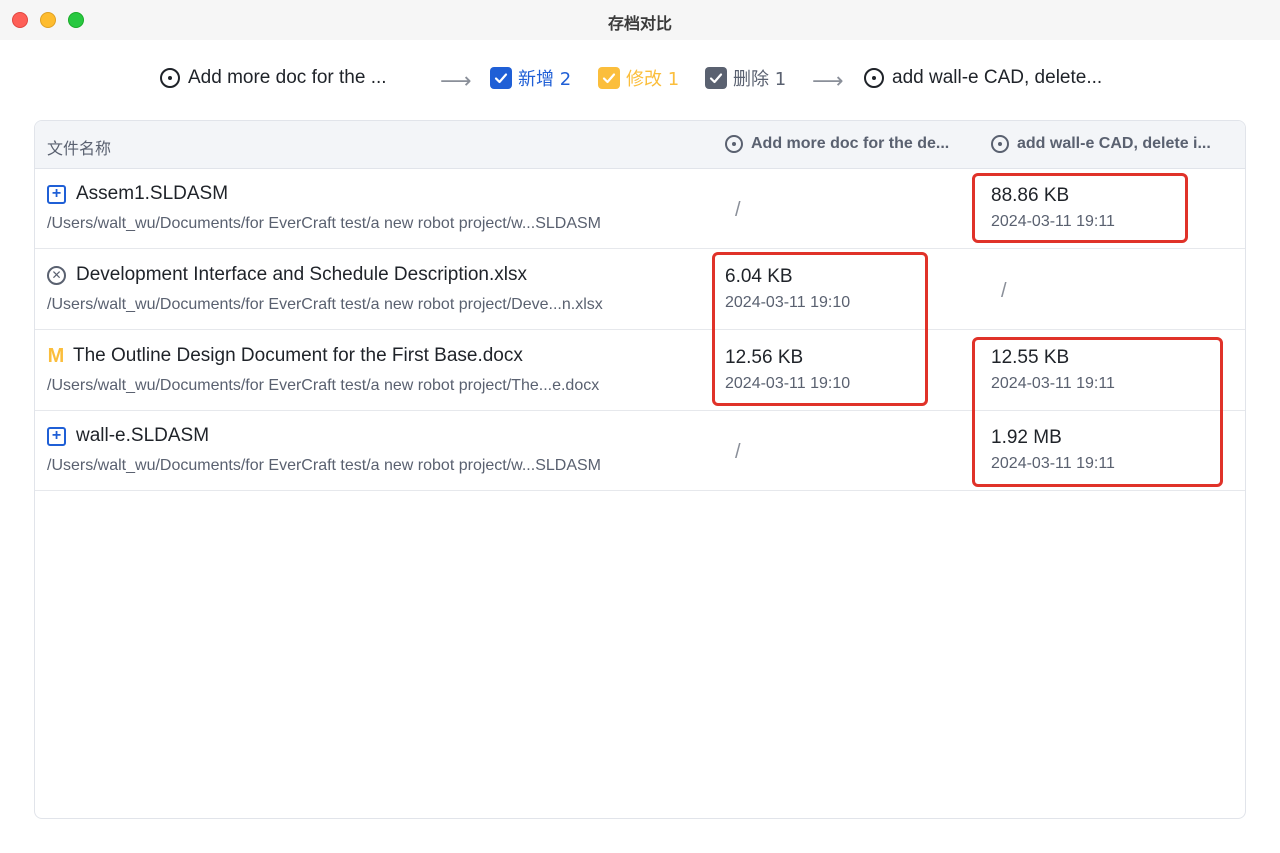 The height and width of the screenshot is (853, 1280). What do you see at coordinates (639, 23) in the screenshot?
I see `window-title: 存档对比` at bounding box center [639, 23].